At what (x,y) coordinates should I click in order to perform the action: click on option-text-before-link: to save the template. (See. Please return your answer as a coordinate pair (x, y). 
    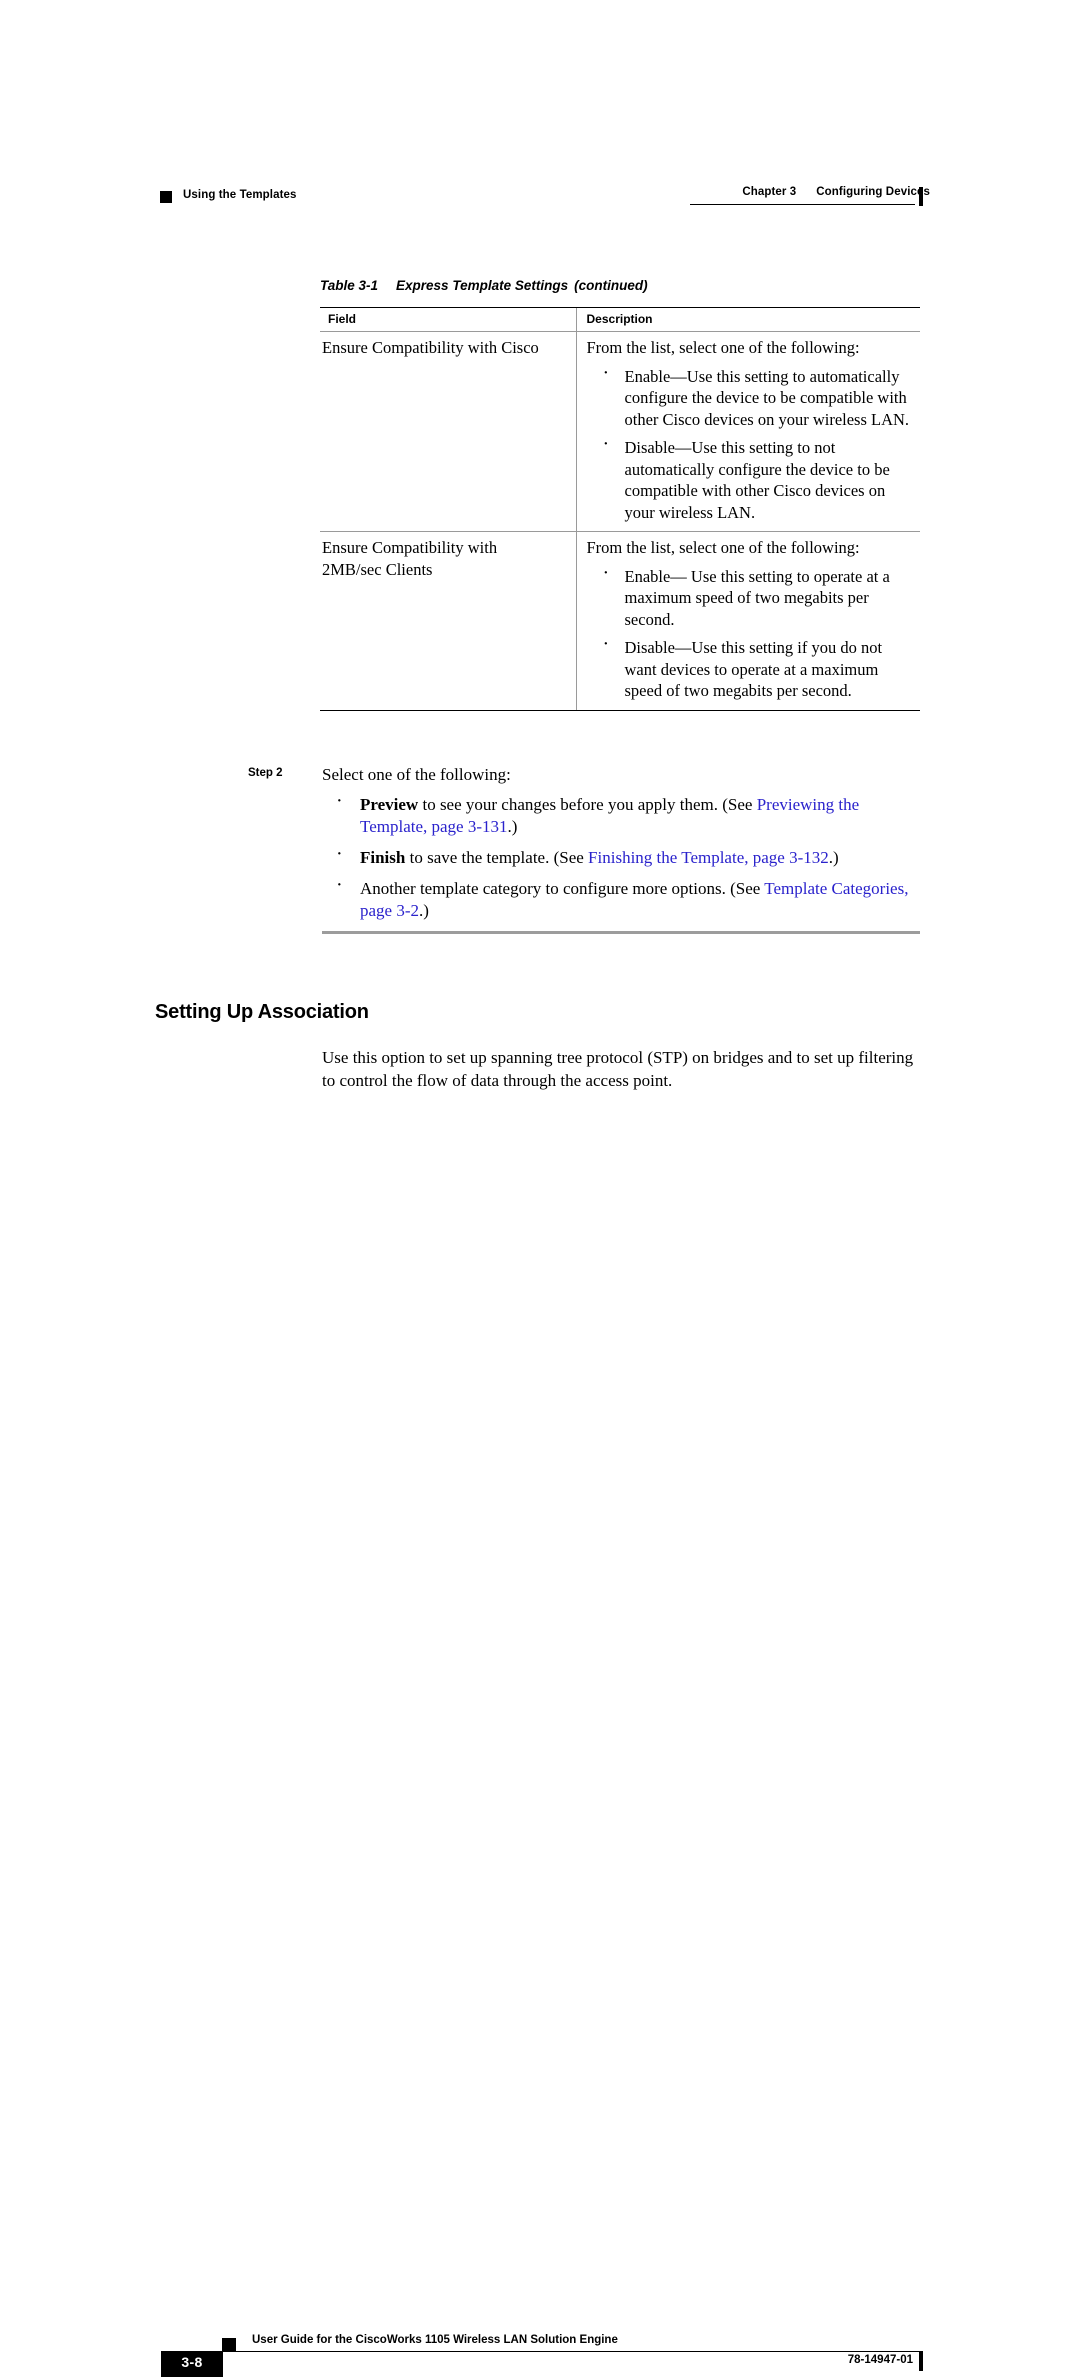
    Looking at the image, I should click on (497, 857).